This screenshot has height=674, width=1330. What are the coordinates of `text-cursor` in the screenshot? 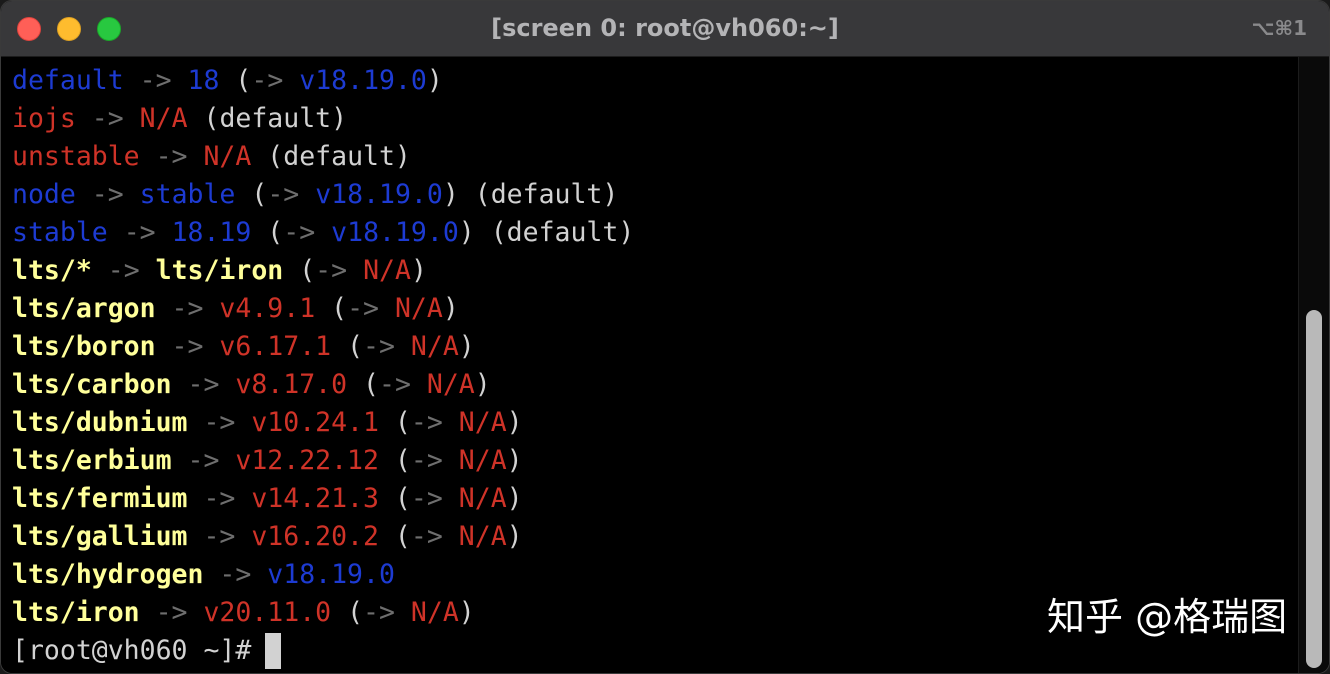 It's located at (273, 651).